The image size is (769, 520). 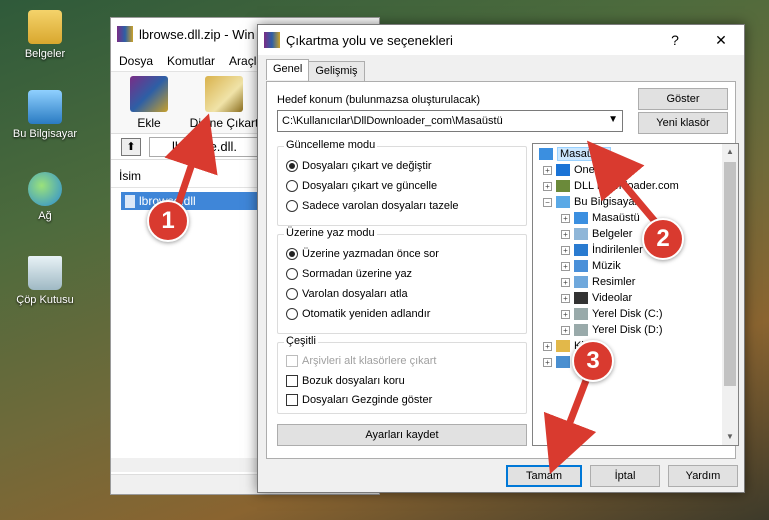 I want to click on overwrite-option-no-prompt: Sormadan üzerine yaz, so click(x=349, y=274).